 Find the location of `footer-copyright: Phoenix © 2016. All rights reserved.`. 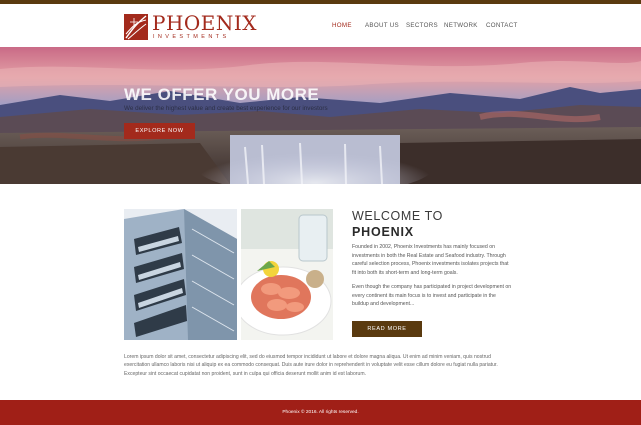

footer-copyright: Phoenix © 2016. All rights reserved. is located at coordinates (320, 412).